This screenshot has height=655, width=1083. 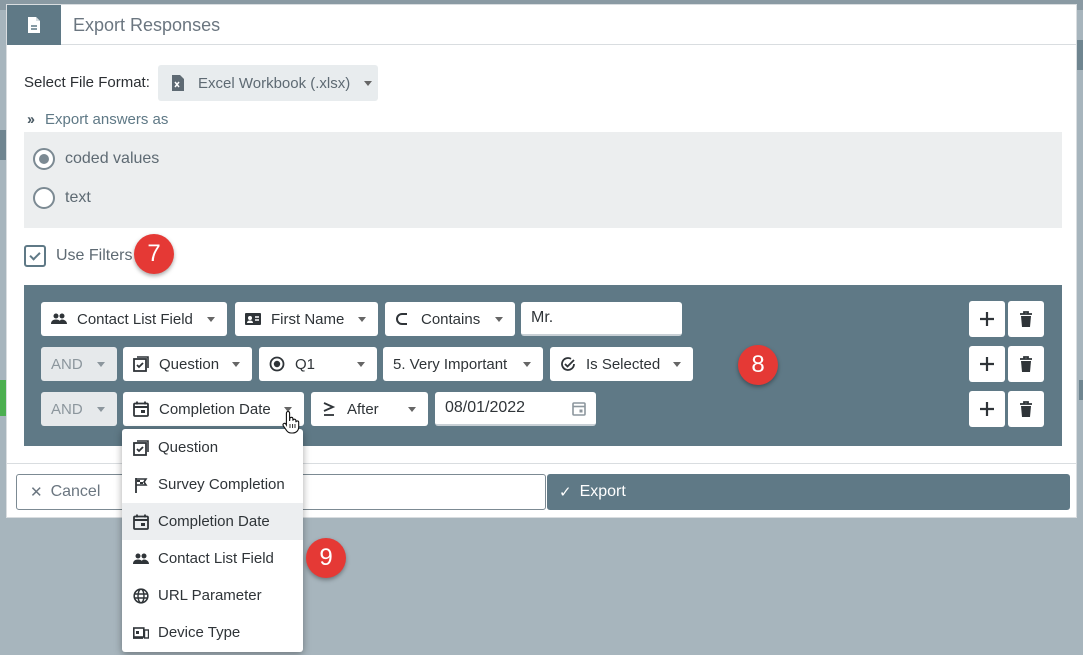 I want to click on filter-date-input: 08/01/2022, so click(x=515, y=409).